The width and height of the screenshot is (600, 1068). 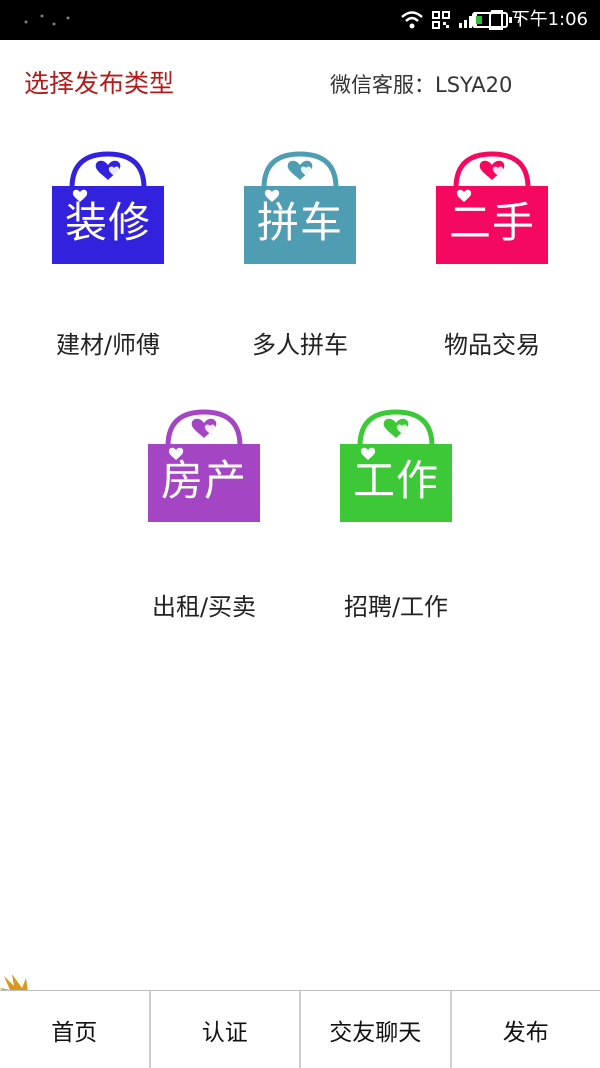 I want to click on nav-label: 认证, so click(x=225, y=1030).